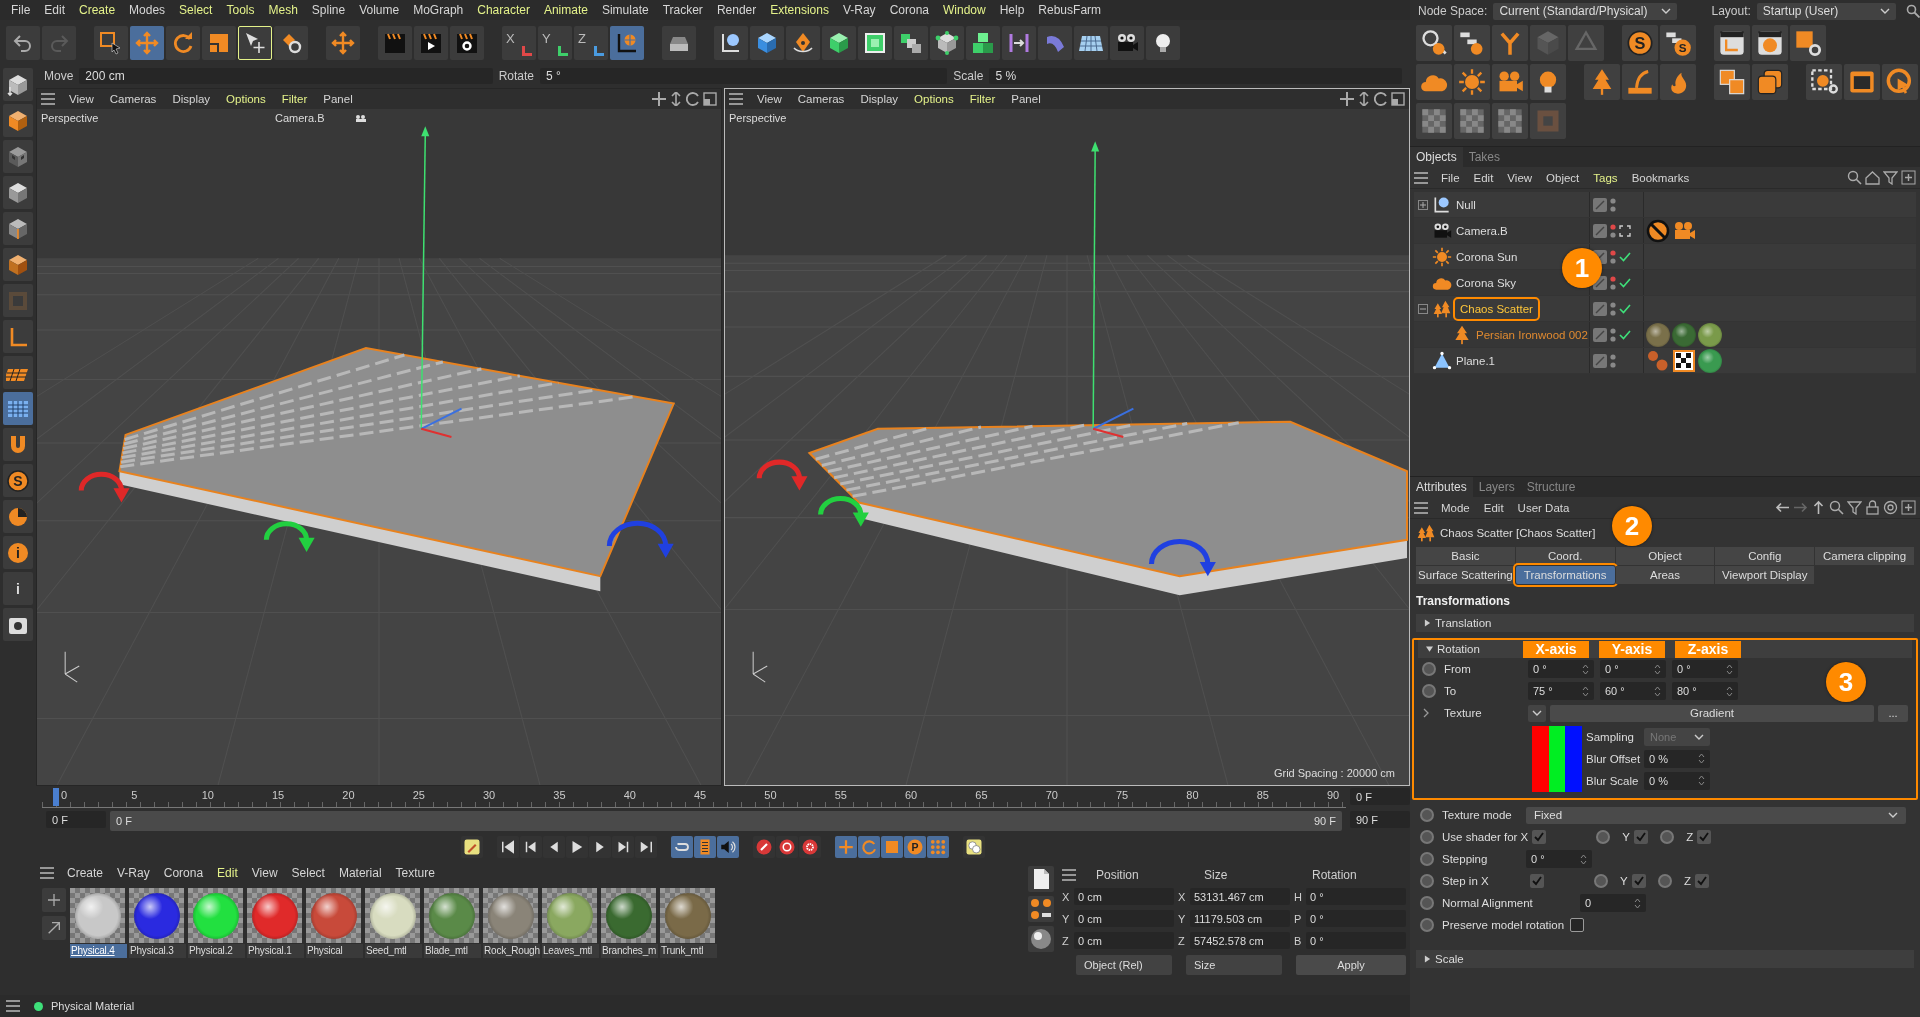 The width and height of the screenshot is (1920, 1017). Describe the element at coordinates (627, 43) in the screenshot. I see `world-axis-icon` at that location.